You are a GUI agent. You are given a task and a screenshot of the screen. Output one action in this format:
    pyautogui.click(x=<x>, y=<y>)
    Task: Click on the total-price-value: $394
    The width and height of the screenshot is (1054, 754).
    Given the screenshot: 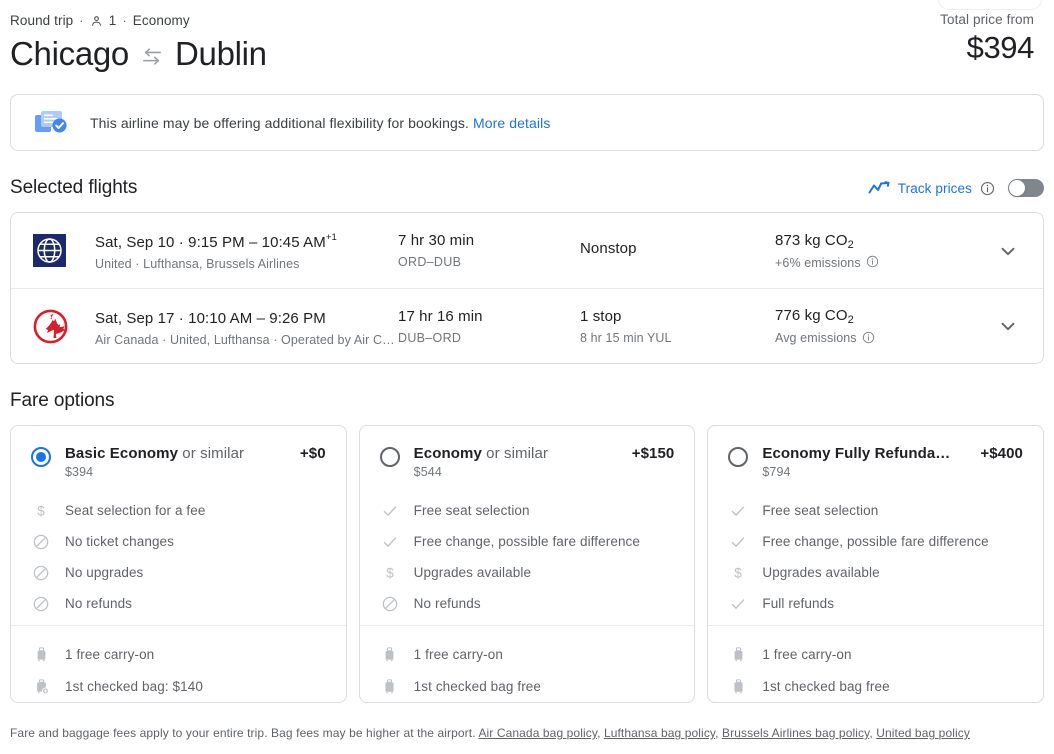 What is the action you would take?
    pyautogui.click(x=1000, y=47)
    